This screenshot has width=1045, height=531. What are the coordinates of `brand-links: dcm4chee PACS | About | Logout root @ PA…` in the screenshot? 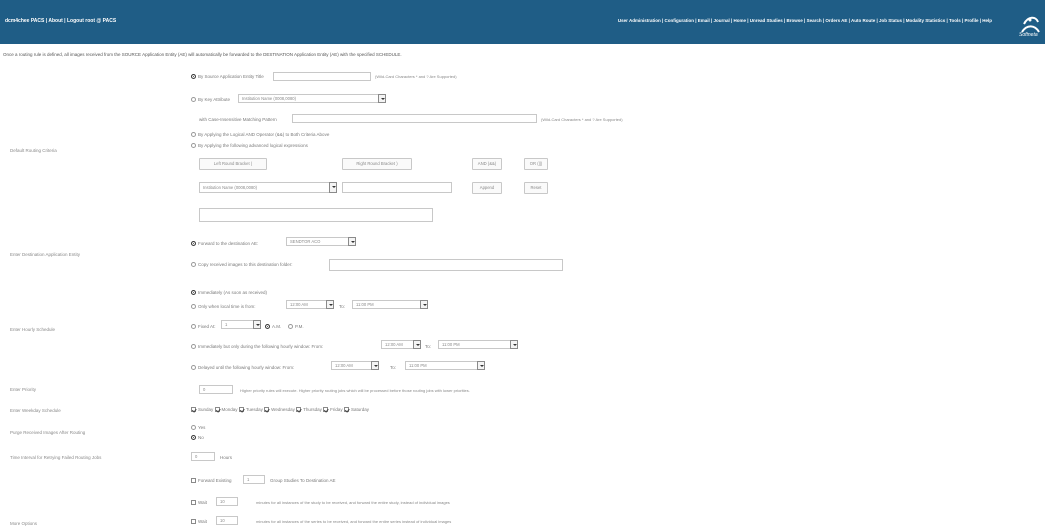 It's located at (60, 21).